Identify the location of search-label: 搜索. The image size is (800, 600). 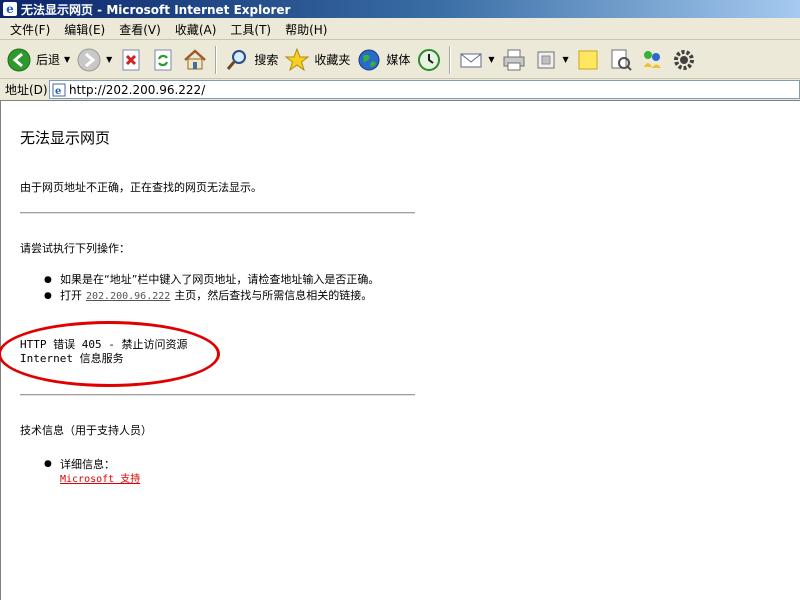
(266, 60).